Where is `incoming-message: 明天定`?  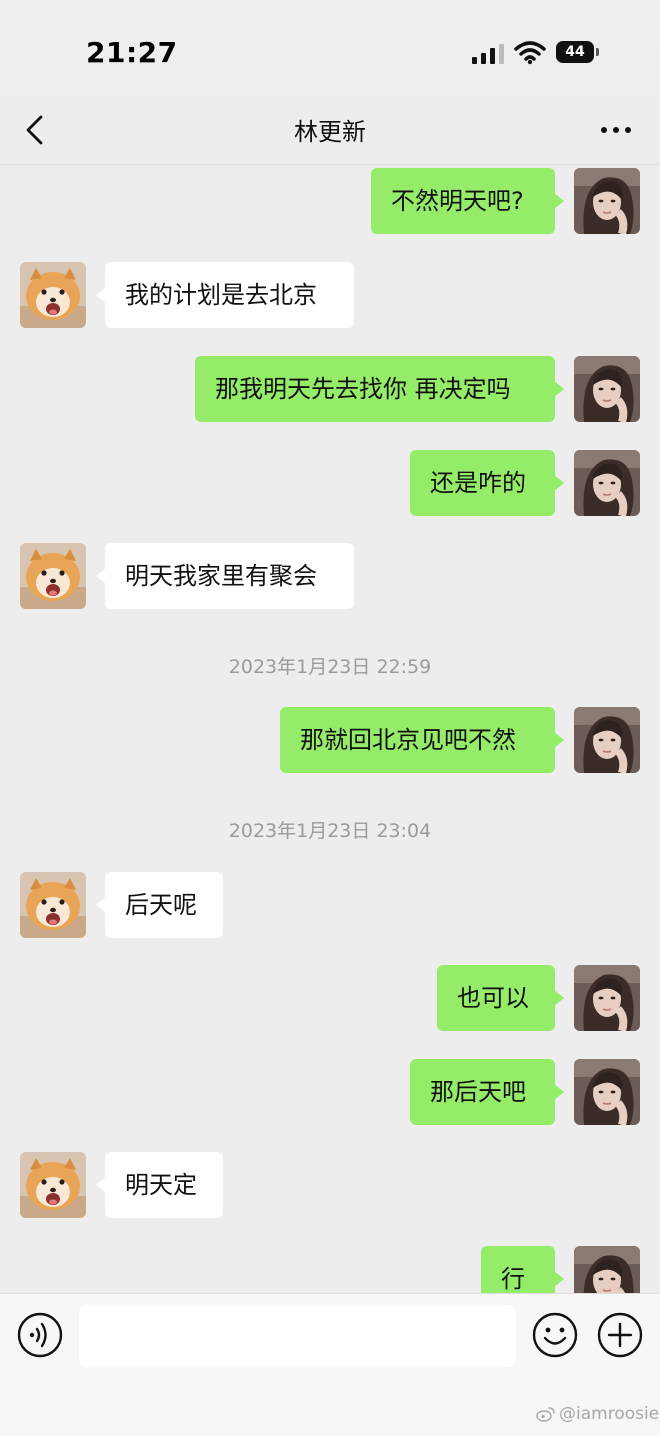 incoming-message: 明天定 is located at coordinates (330, 1185).